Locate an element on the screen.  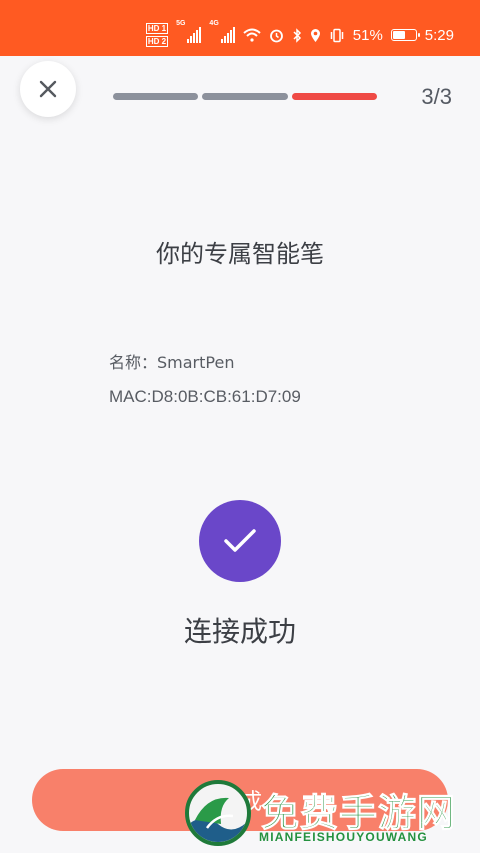
alarm-icon is located at coordinates (276, 35).